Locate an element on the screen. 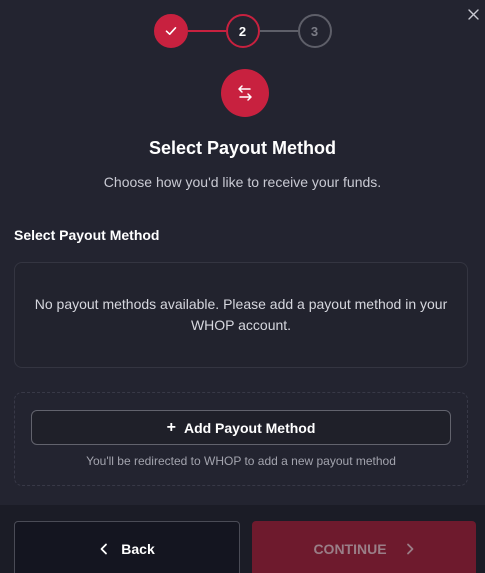 The image size is (485, 573). stepper: 2 3 is located at coordinates (242, 31).